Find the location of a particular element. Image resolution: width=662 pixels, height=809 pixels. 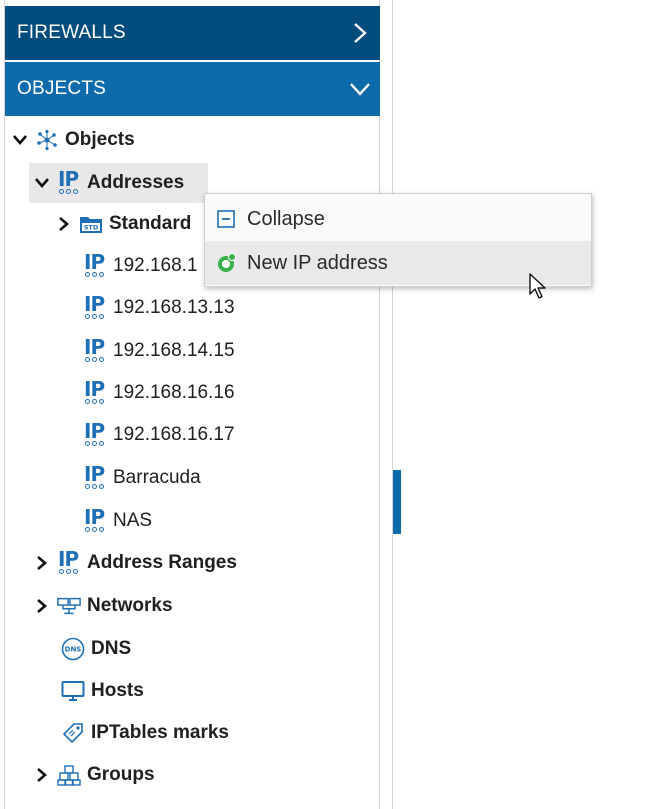

tree-item-label: Networks is located at coordinates (130, 605).